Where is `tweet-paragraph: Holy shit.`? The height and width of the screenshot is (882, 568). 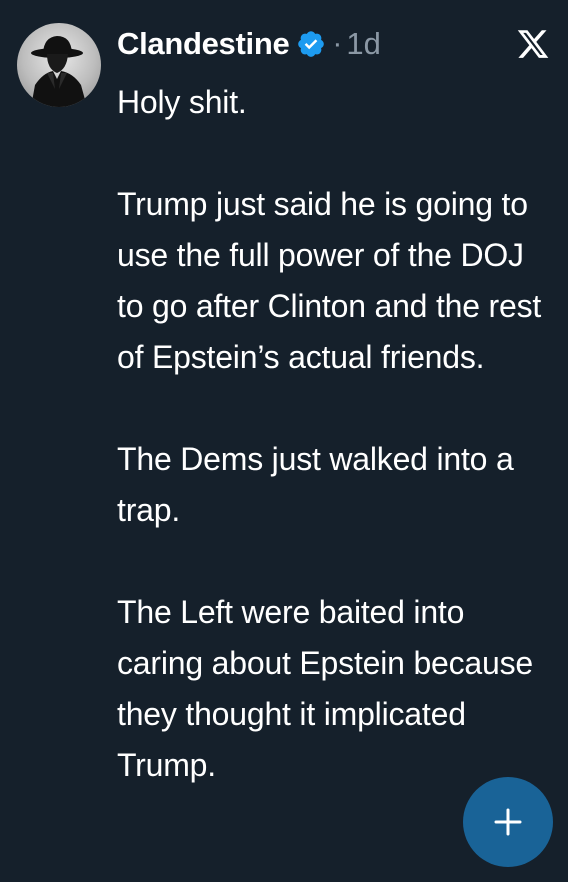 tweet-paragraph: Holy shit. is located at coordinates (182, 102).